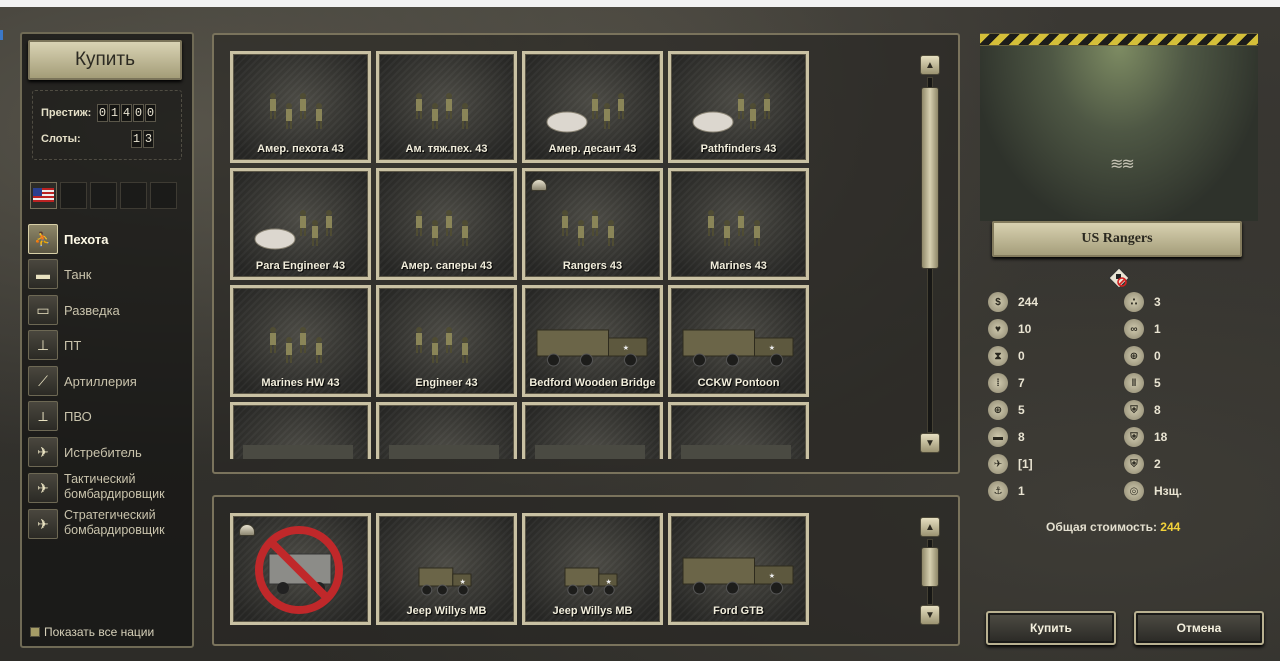 This screenshot has width=1280, height=661. What do you see at coordinates (1043, 492) in the screenshot?
I see `stat-row: ⚓ 1` at bounding box center [1043, 492].